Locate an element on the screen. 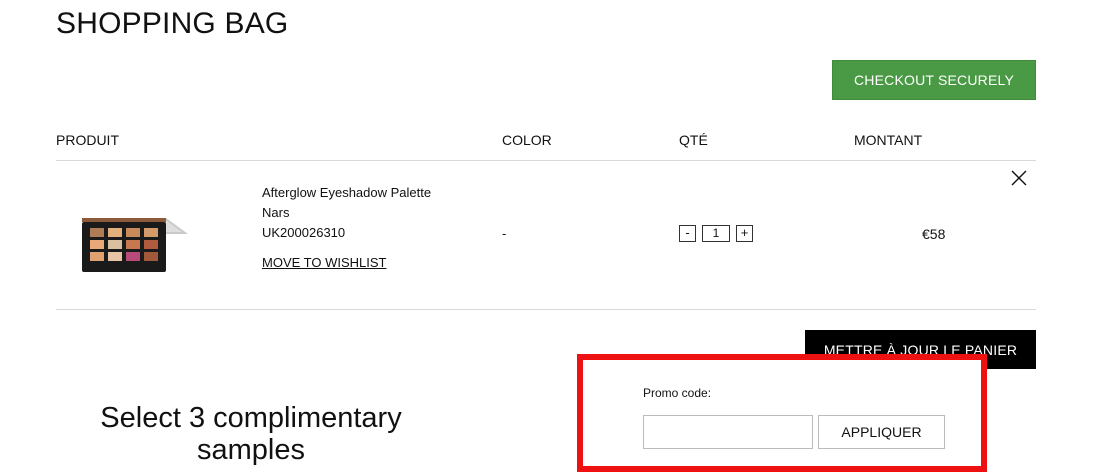  quantity-input: 1 is located at coordinates (716, 233).